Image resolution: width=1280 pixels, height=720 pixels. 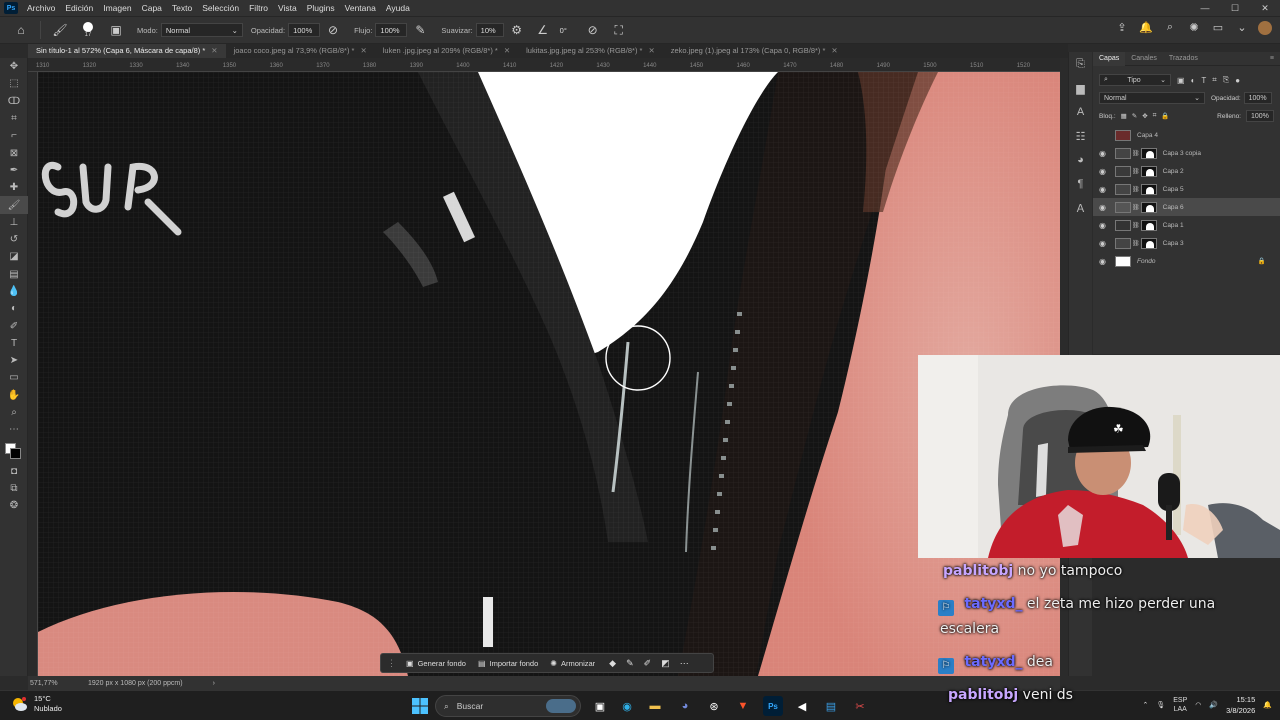 I want to click on filter-type-icon: T, so click(x=1203, y=80).